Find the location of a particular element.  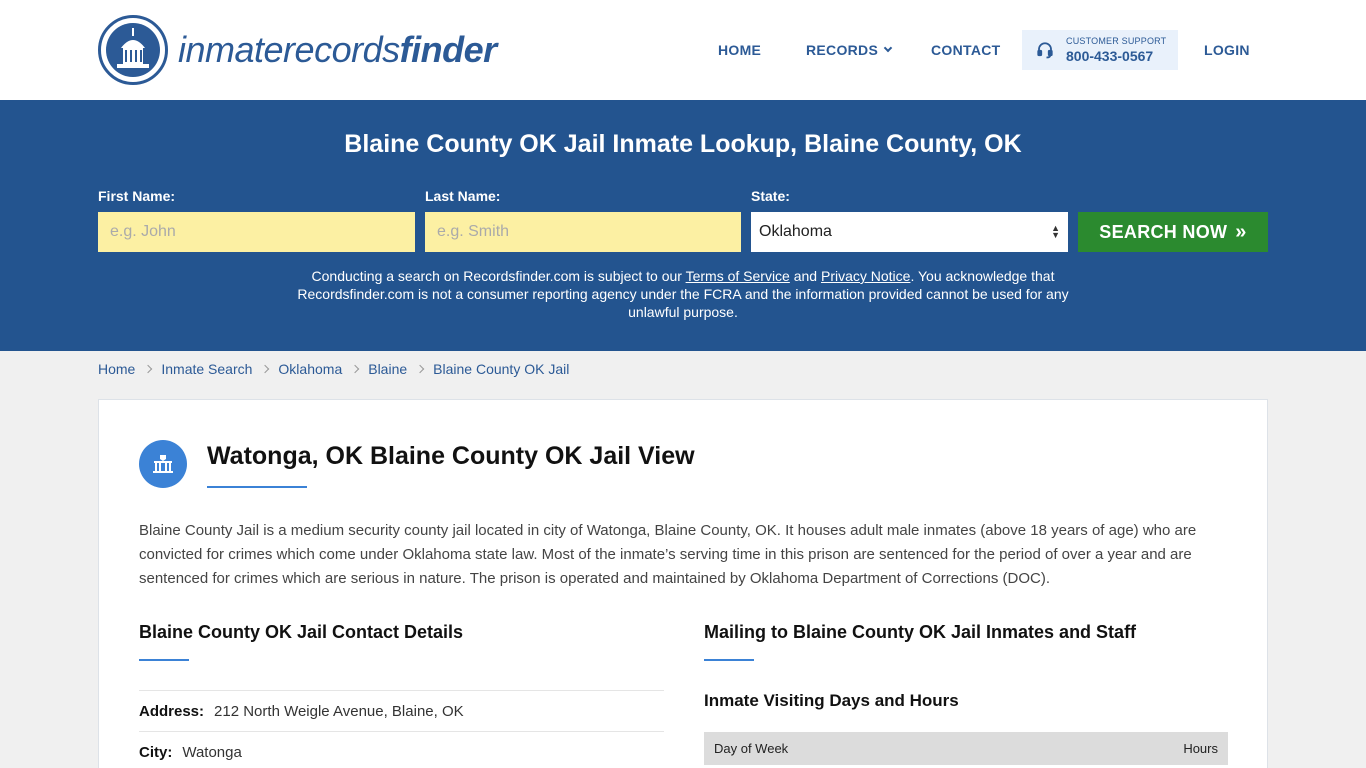

support-phone: 800-433-0567 is located at coordinates (1110, 56).